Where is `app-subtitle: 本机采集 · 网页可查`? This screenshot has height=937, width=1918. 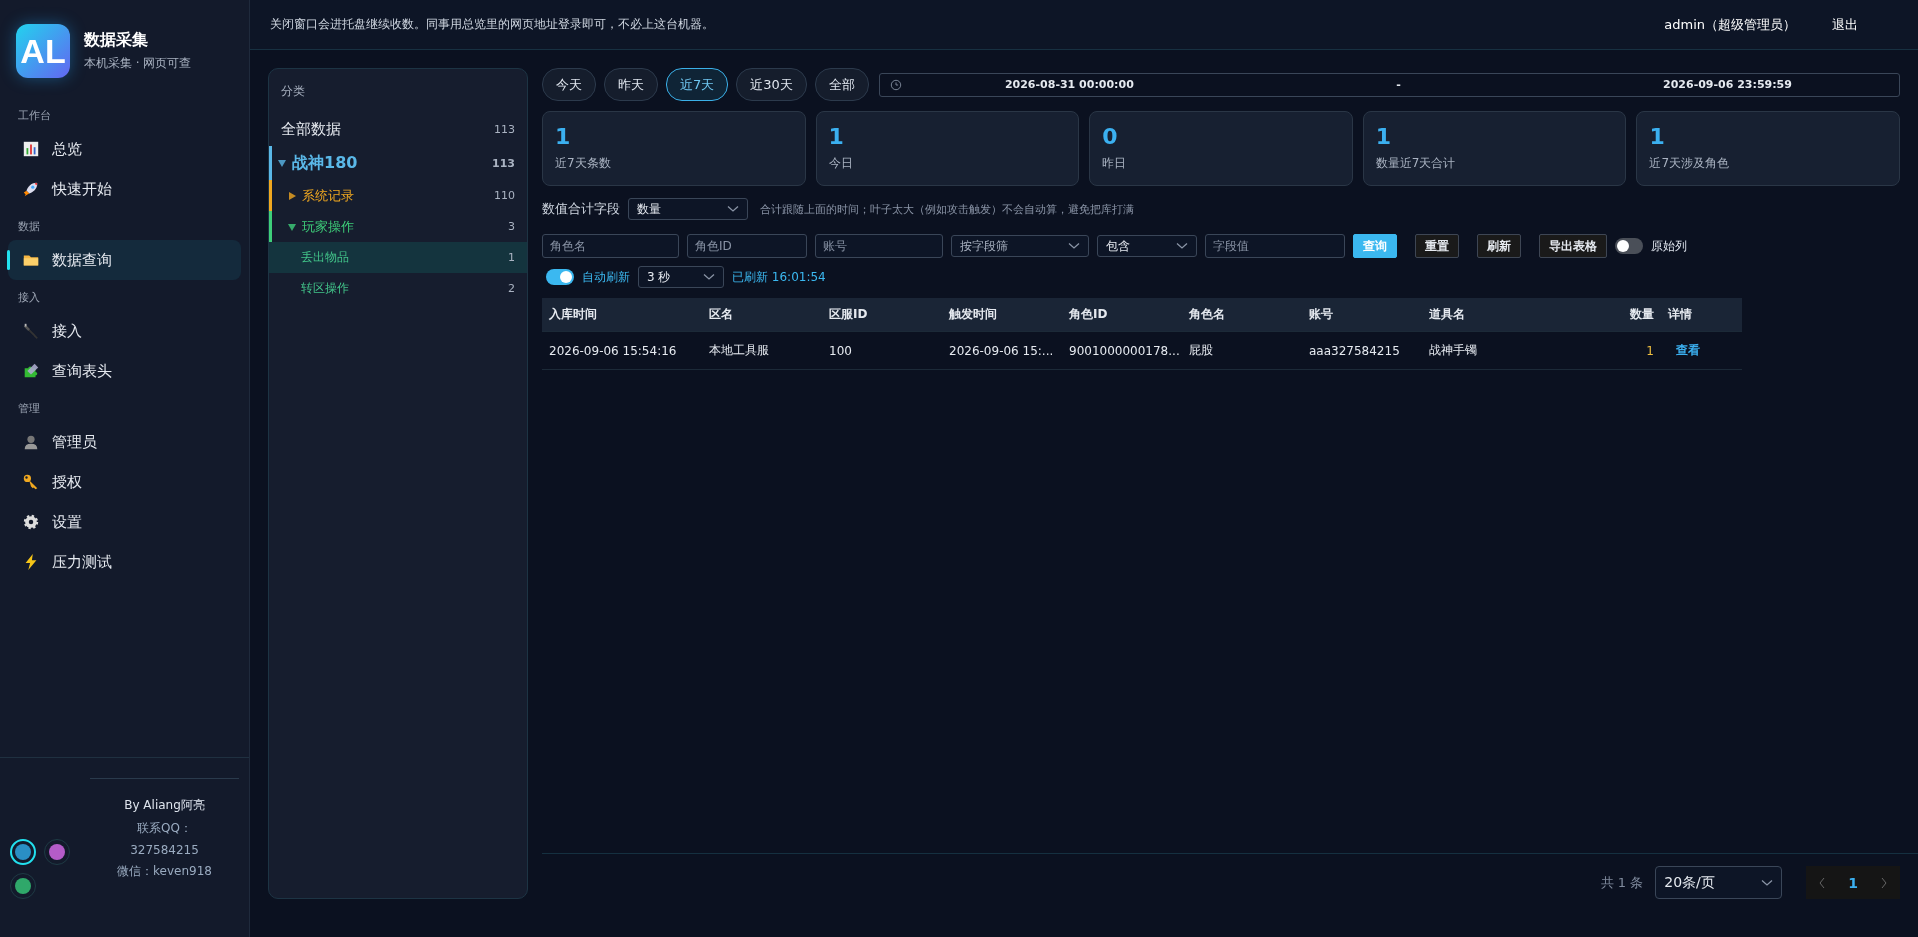 app-subtitle: 本机采集 · 网页可查 is located at coordinates (138, 63).